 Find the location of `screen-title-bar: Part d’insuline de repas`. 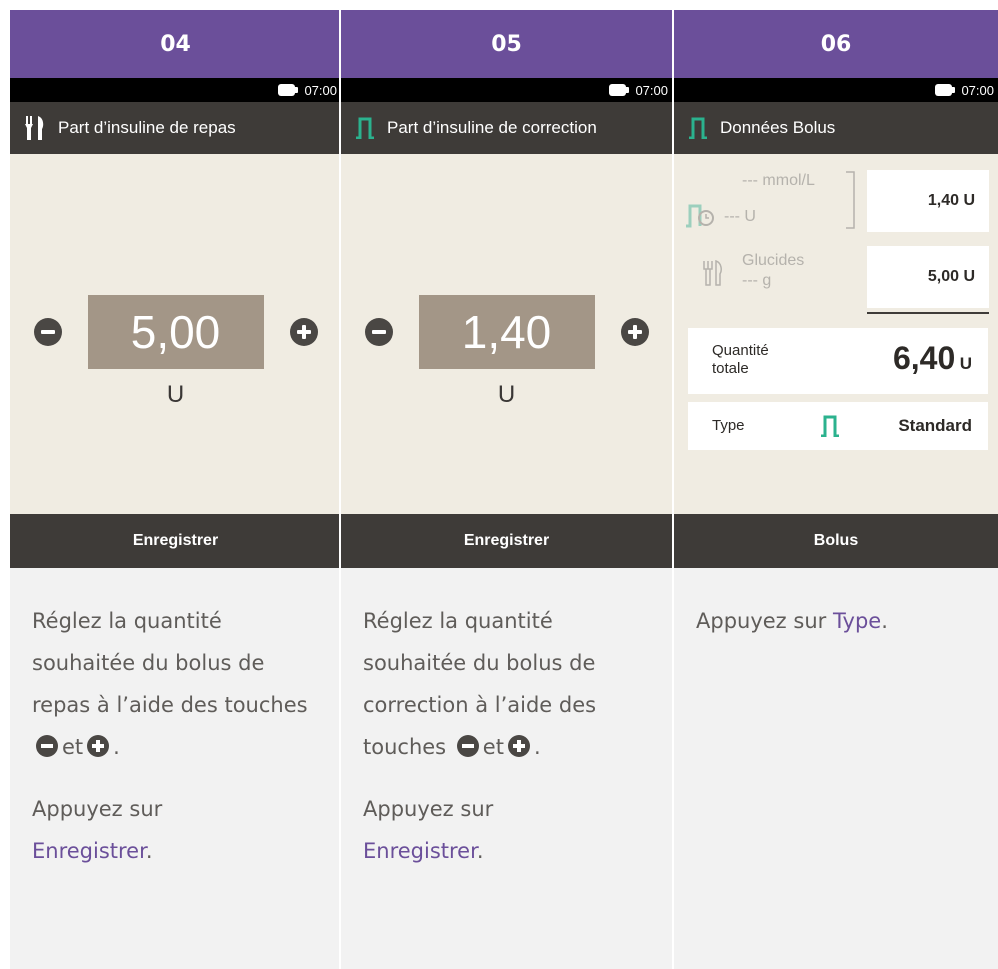

screen-title-bar: Part d’insuline de repas is located at coordinates (175, 128).